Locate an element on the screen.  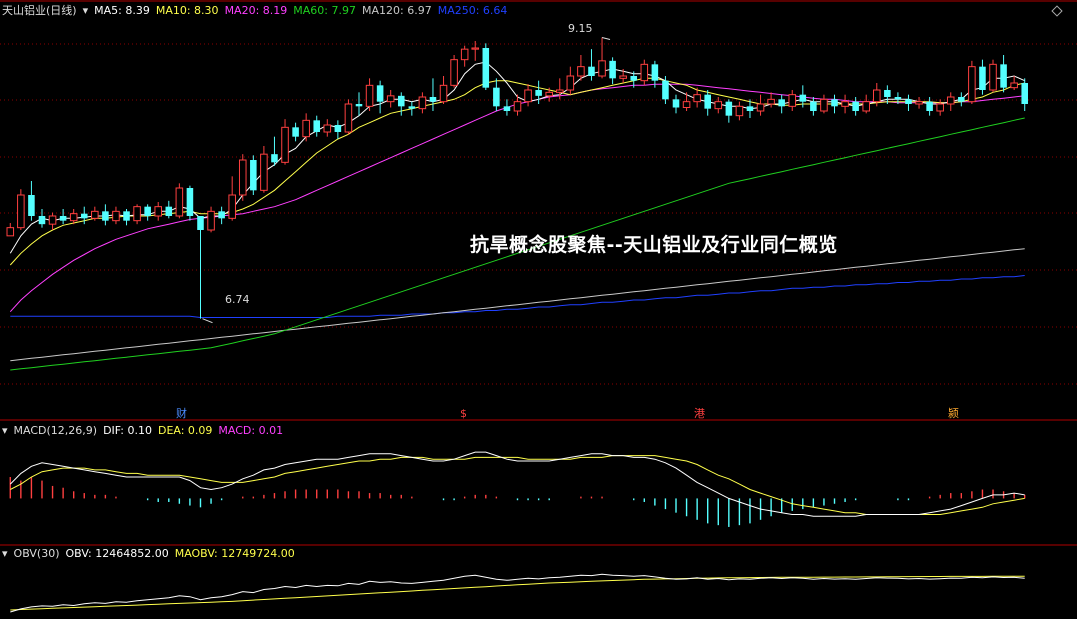
dif-label: DIF: 0.10 is located at coordinates (127, 430).